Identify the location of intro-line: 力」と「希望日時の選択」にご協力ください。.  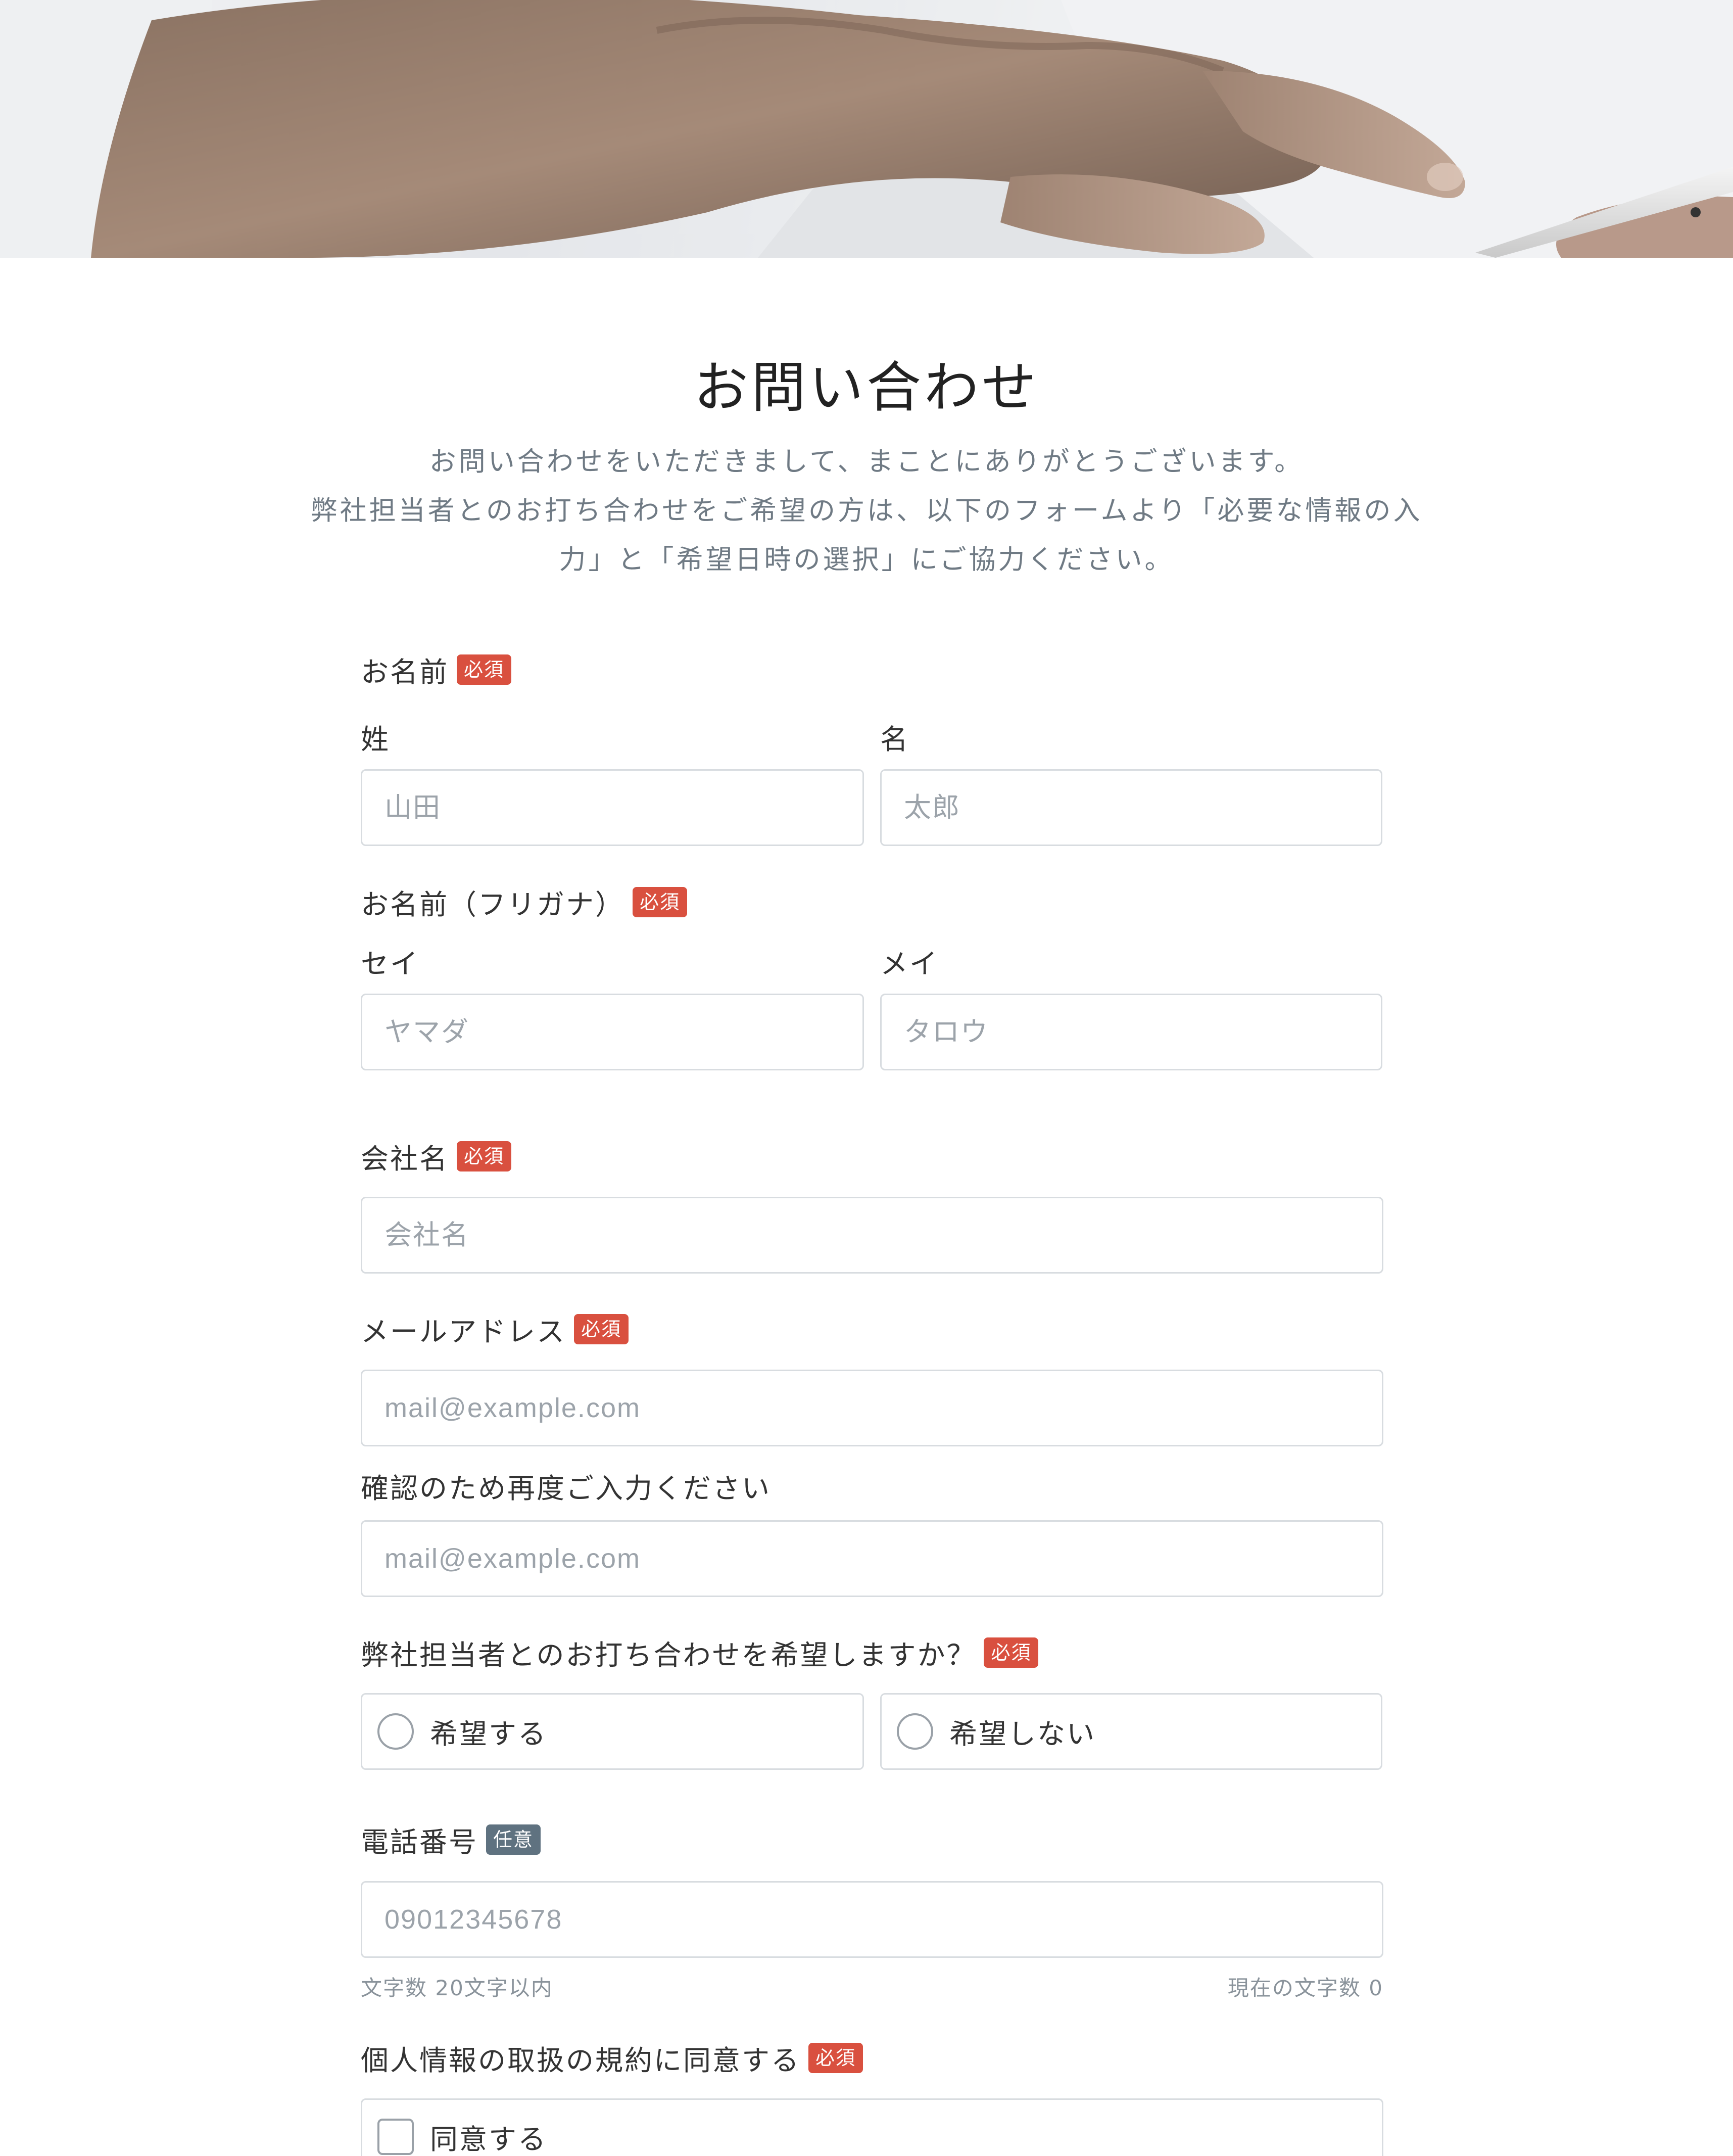
(866, 559).